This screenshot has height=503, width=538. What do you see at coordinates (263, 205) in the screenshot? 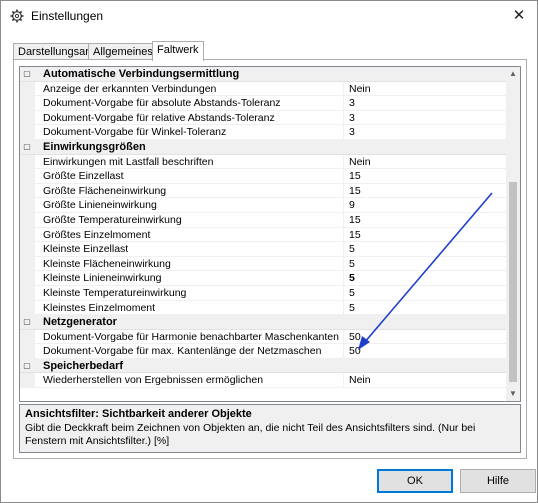
I see `property-row: Größte Linieneinwirkung 9` at bounding box center [263, 205].